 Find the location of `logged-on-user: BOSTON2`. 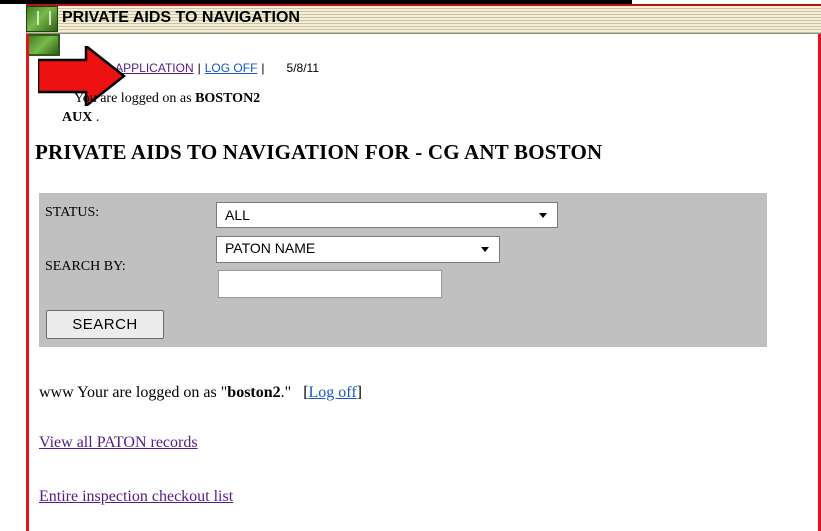

logged-on-user: BOSTON2 is located at coordinates (228, 98).